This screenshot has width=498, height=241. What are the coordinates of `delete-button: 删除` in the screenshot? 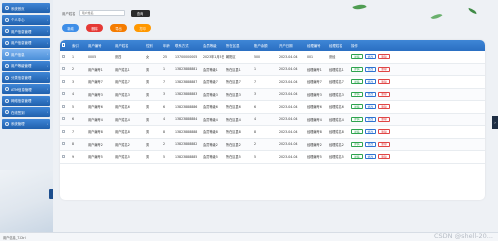 It's located at (94, 28).